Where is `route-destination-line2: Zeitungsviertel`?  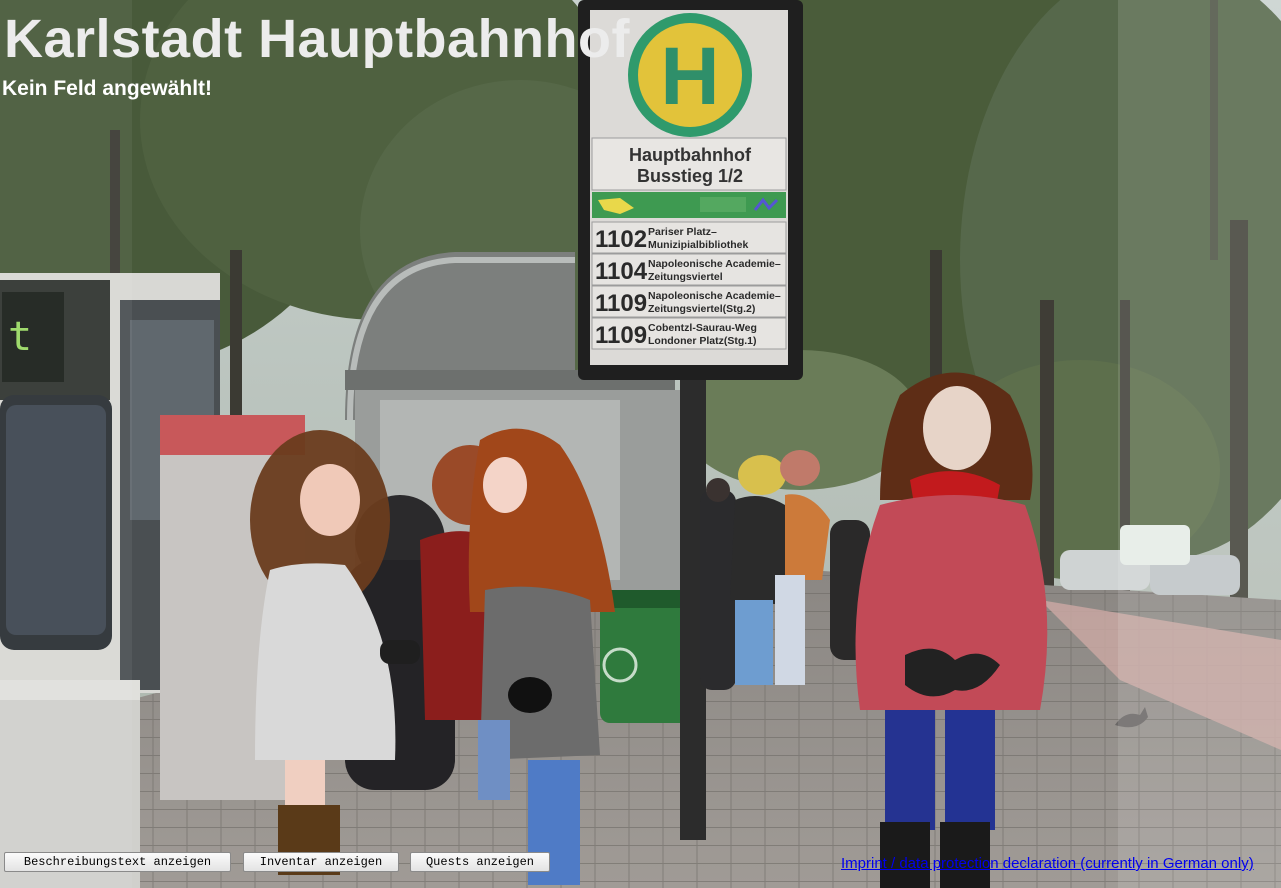 route-destination-line2: Zeitungsviertel is located at coordinates (685, 277).